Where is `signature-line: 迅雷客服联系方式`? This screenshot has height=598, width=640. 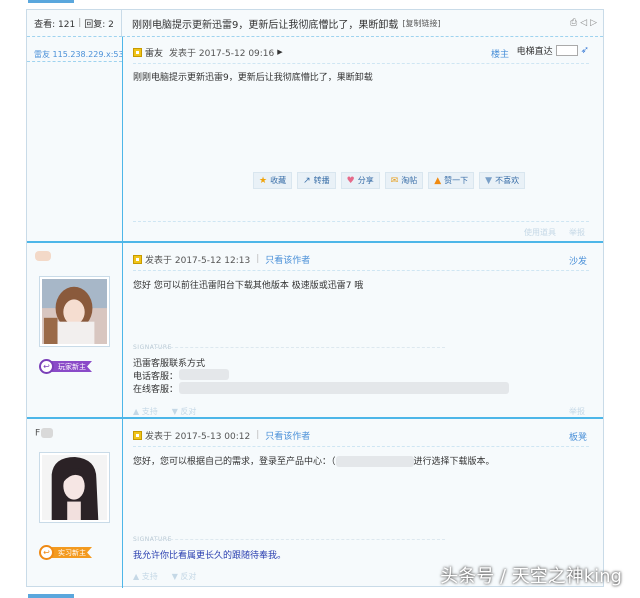
signature-line: 迅雷客服联系方式 is located at coordinates (169, 364).